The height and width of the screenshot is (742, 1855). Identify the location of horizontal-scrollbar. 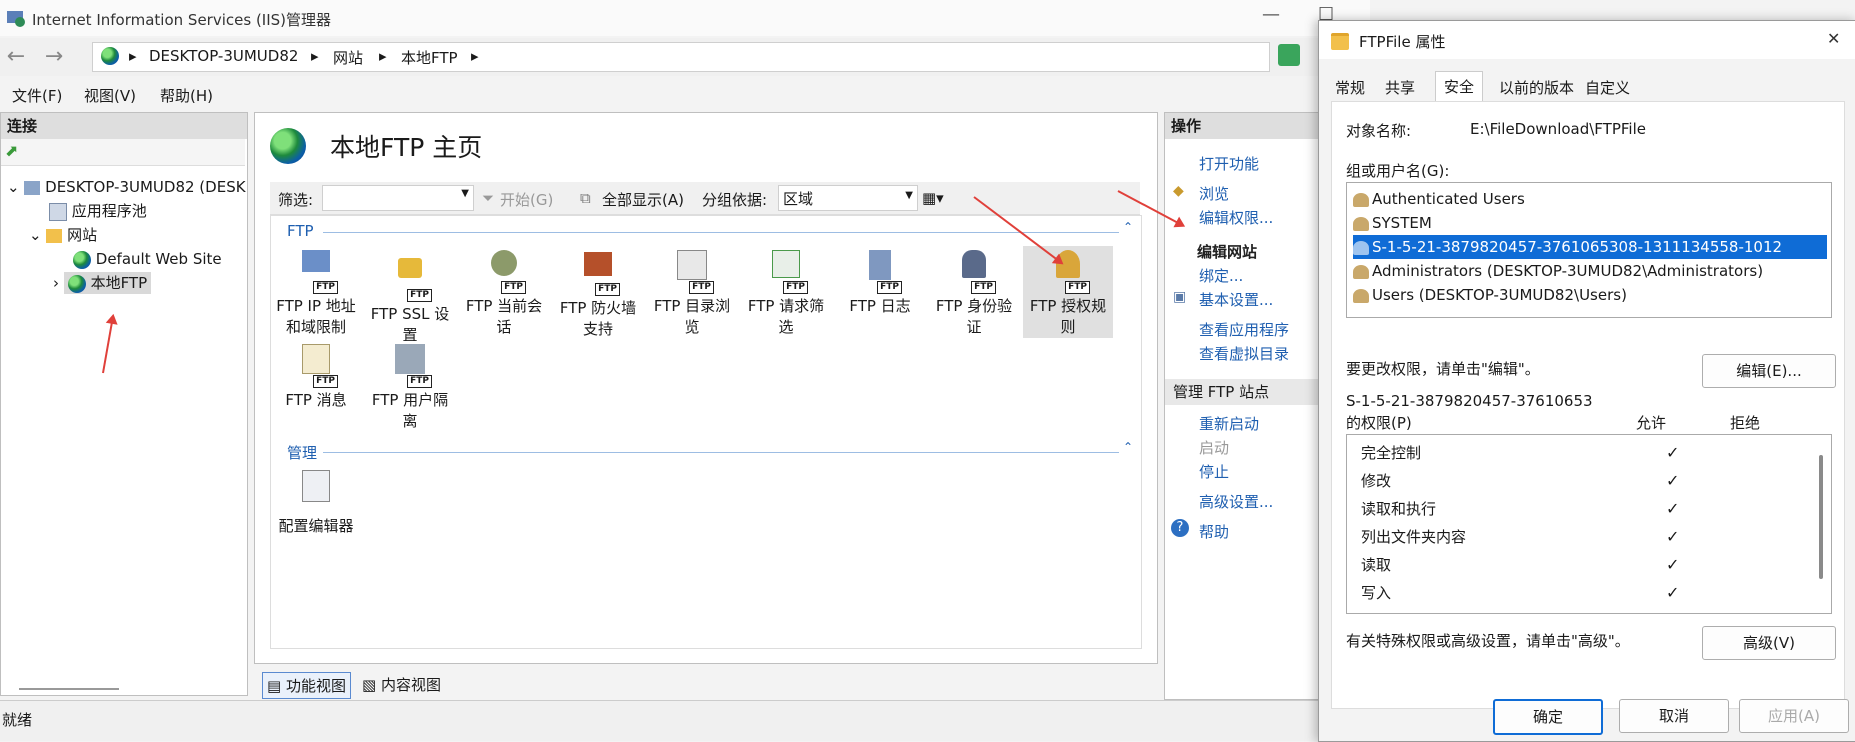
(69, 689).